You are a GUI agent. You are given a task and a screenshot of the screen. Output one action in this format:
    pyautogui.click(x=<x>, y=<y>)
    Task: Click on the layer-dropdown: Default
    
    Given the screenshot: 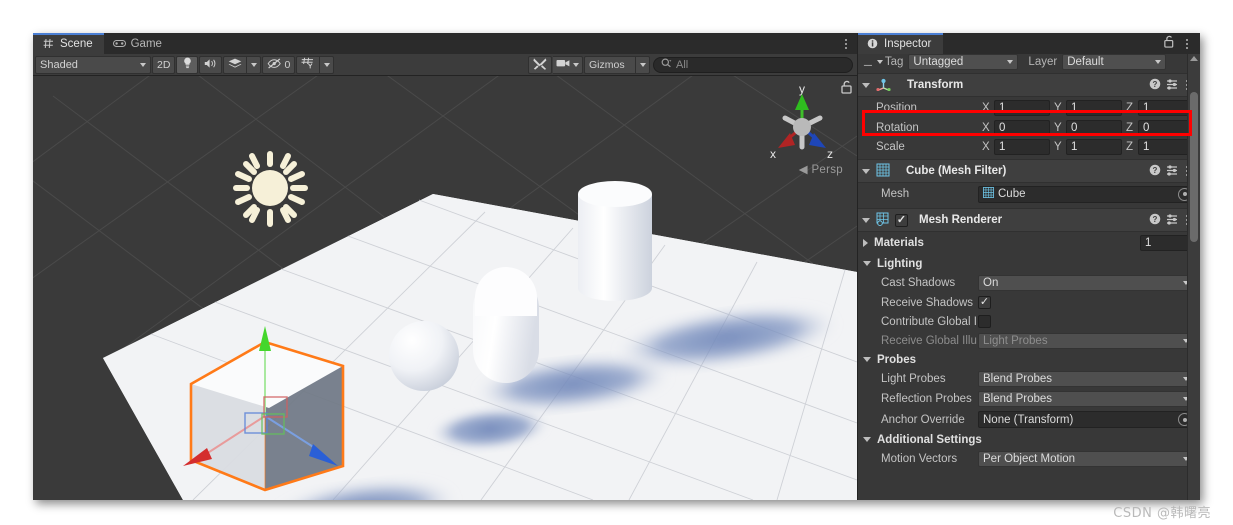 What is the action you would take?
    pyautogui.click(x=1114, y=62)
    